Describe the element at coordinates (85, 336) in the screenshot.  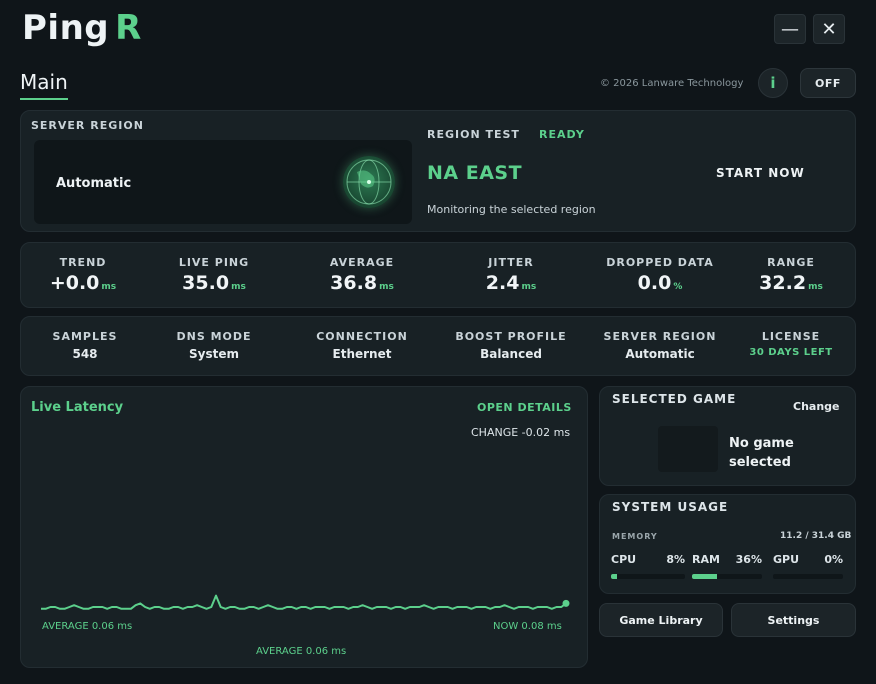
I see `info-label: SAMPLES` at that location.